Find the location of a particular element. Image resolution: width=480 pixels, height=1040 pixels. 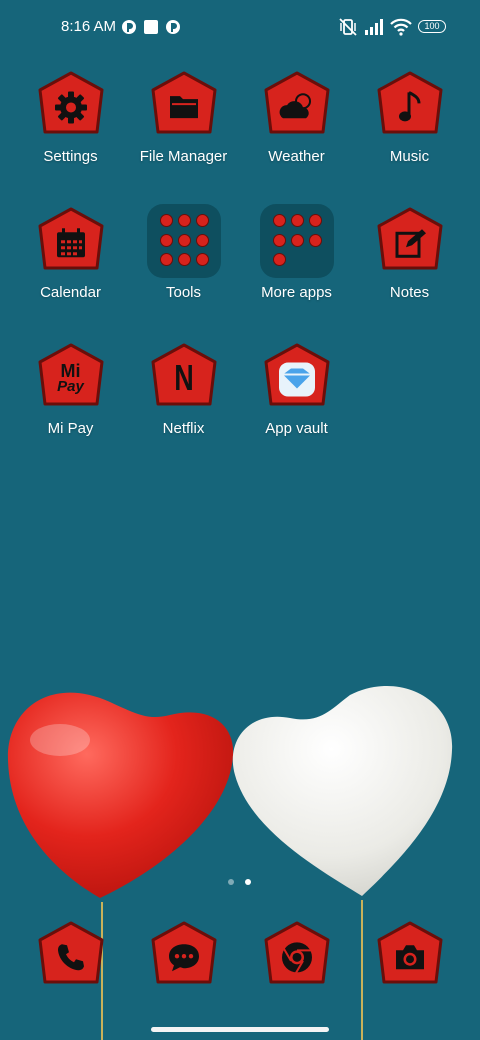

dock-camera is located at coordinates (409, 956).